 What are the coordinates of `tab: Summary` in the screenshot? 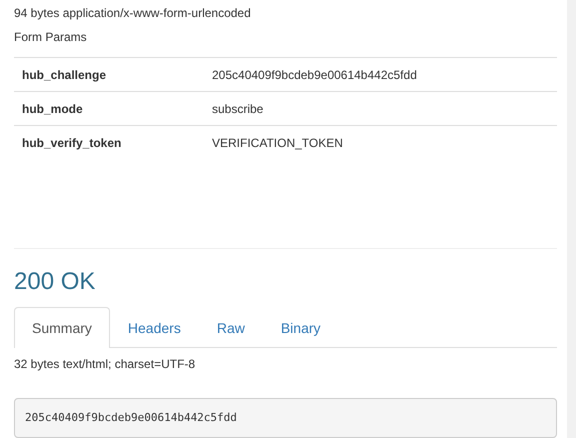 It's located at (62, 327).